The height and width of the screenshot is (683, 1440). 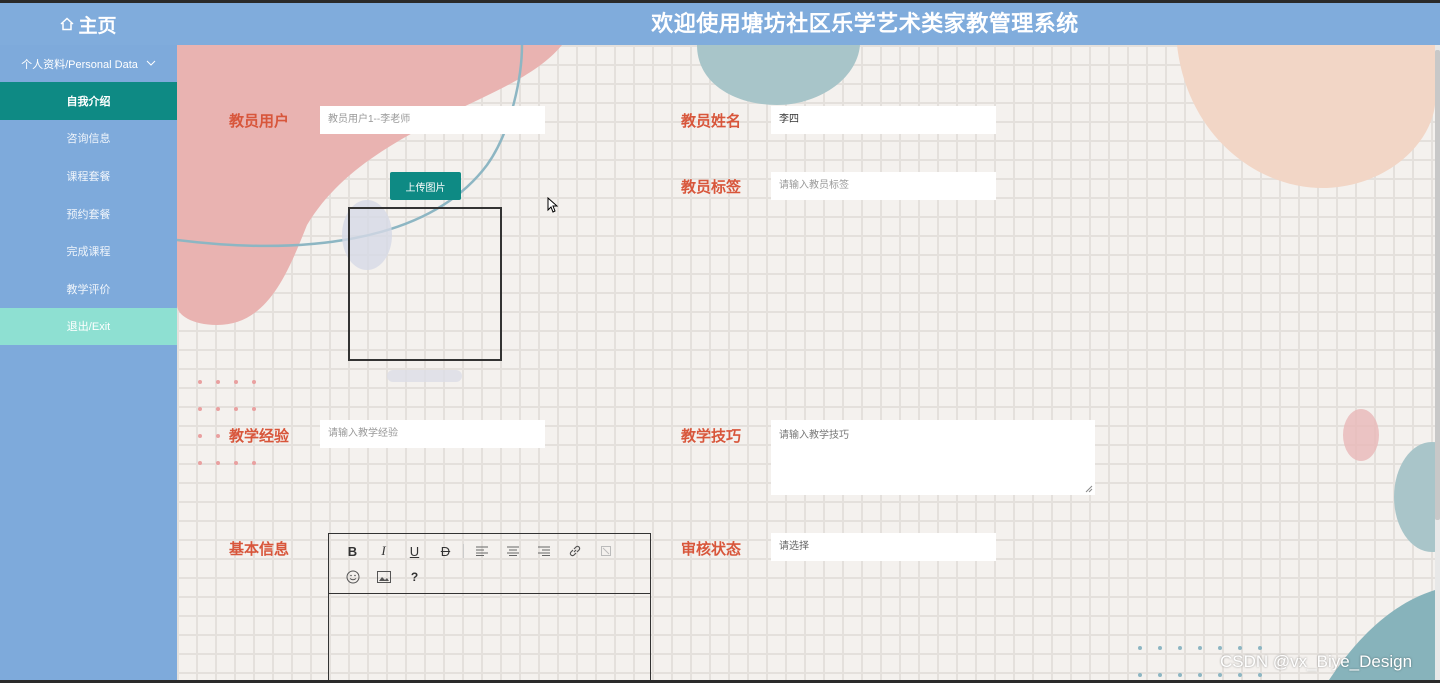 I want to click on basic-info-label: 基本信息, so click(x=259, y=549).